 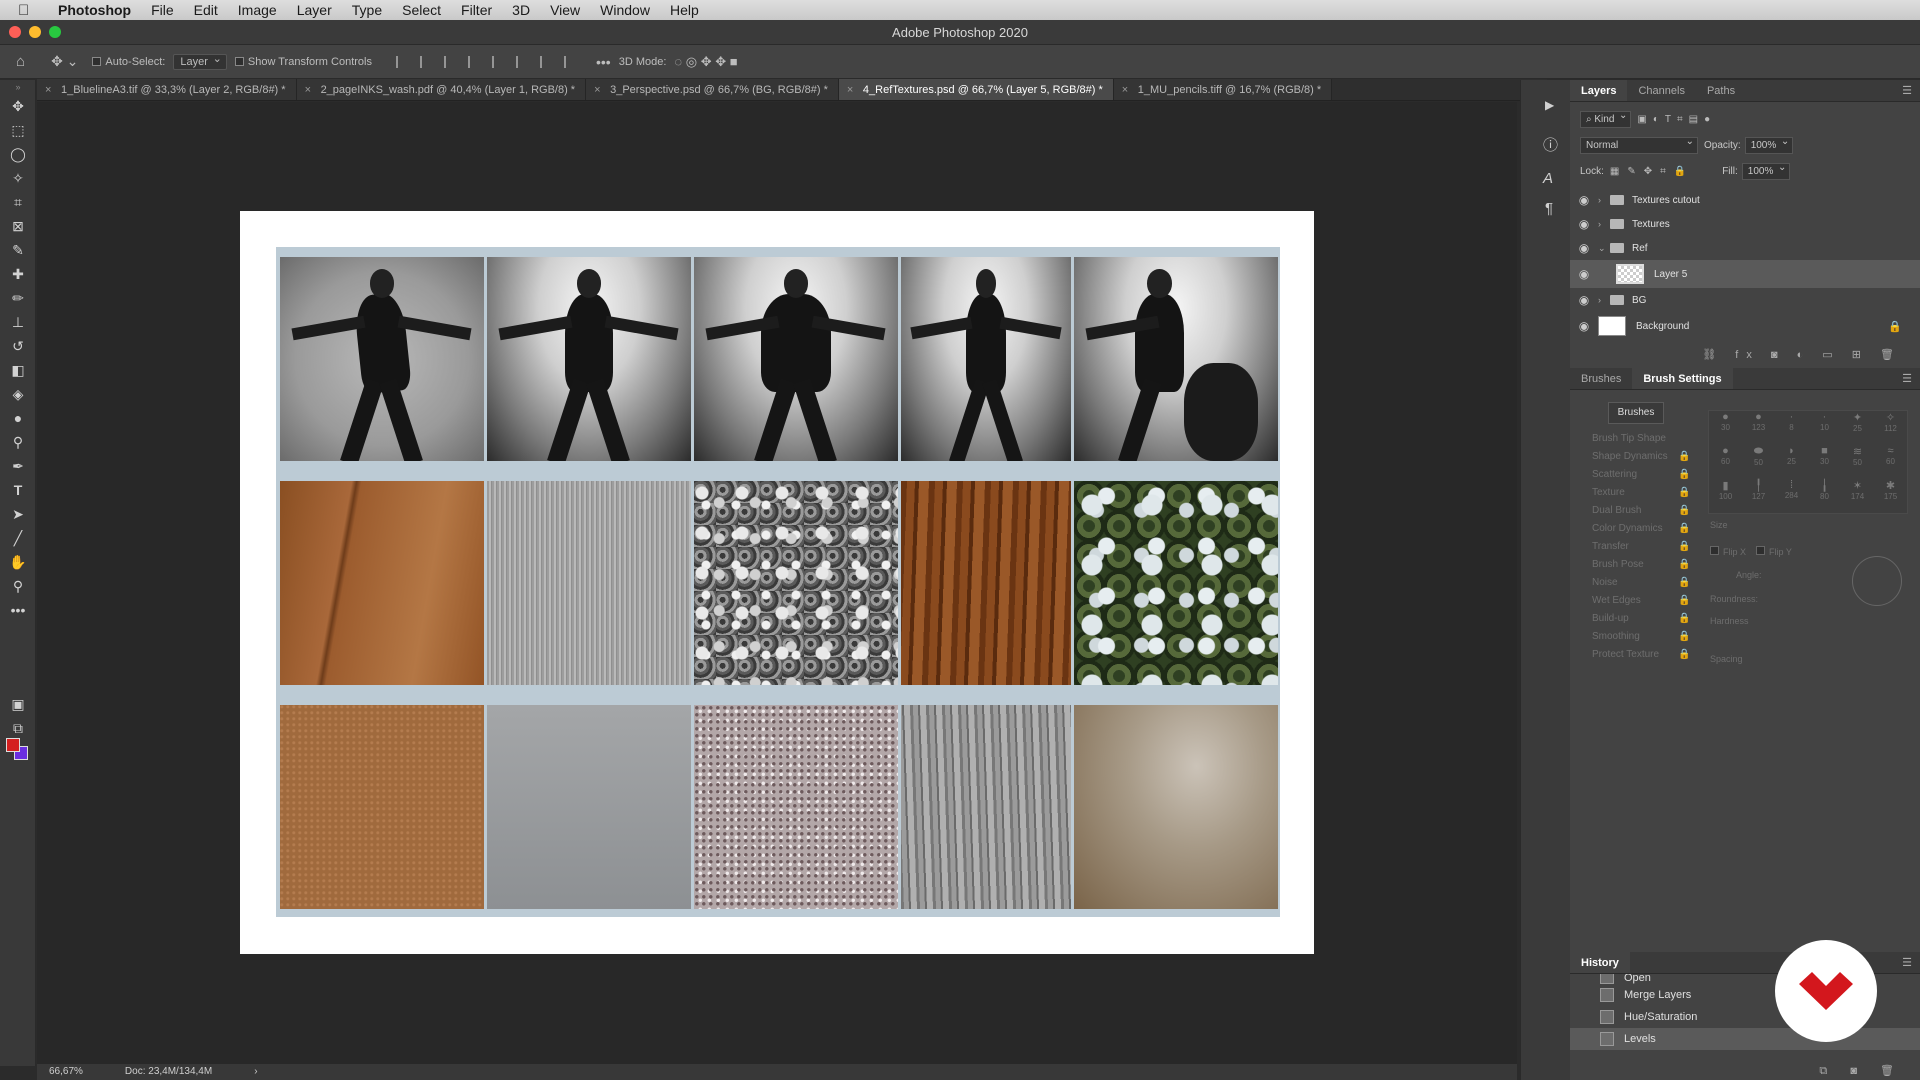 I want to click on menu-layer: Layer, so click(x=314, y=10).